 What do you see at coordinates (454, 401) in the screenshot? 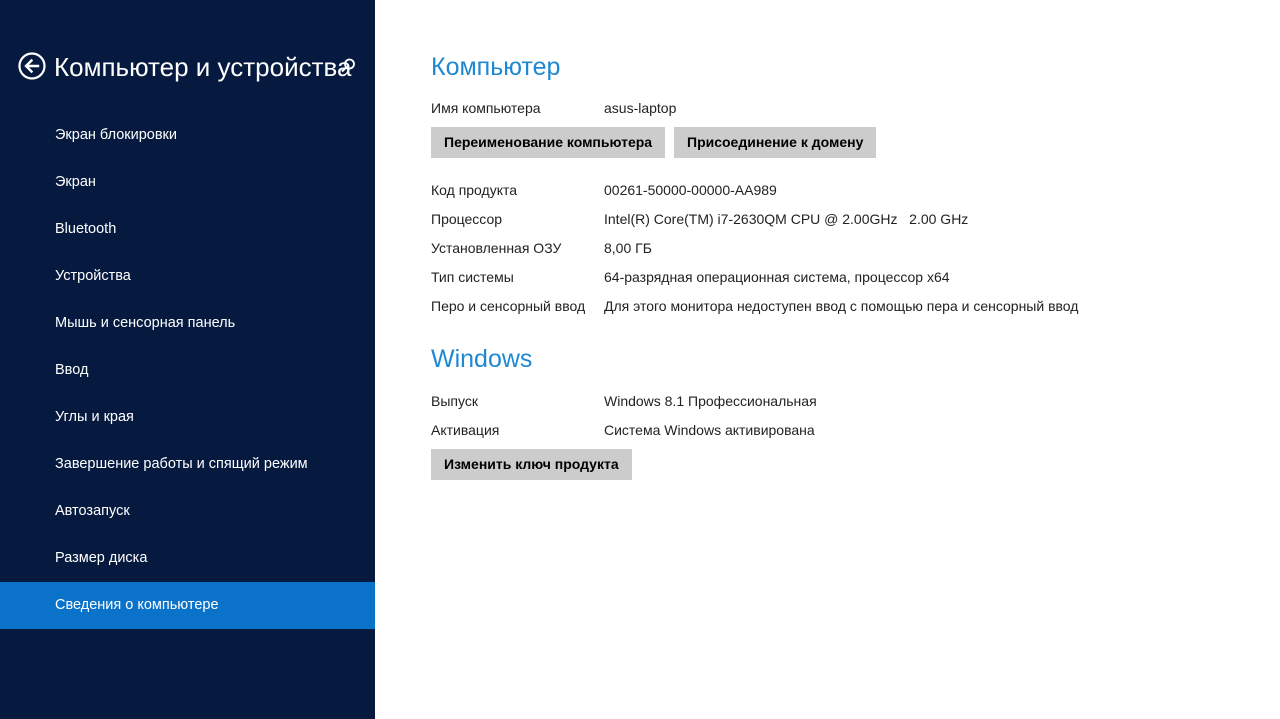
I see `edition-label: Выпуск` at bounding box center [454, 401].